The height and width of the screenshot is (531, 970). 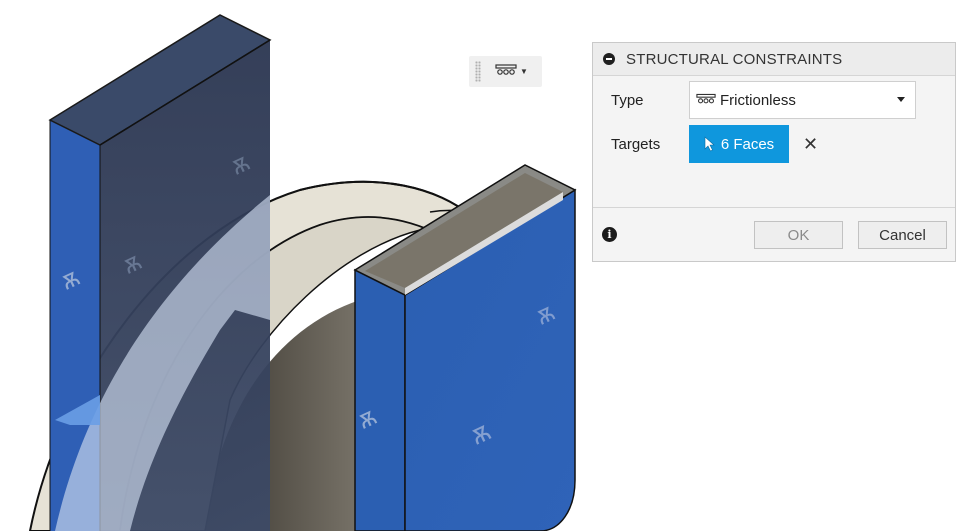 What do you see at coordinates (636, 144) in the screenshot?
I see `targets-label: Targets` at bounding box center [636, 144].